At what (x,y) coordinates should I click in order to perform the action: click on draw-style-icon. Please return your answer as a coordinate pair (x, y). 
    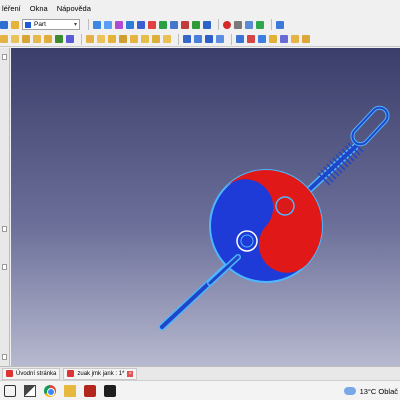
    Looking at the image, I should click on (119, 24).